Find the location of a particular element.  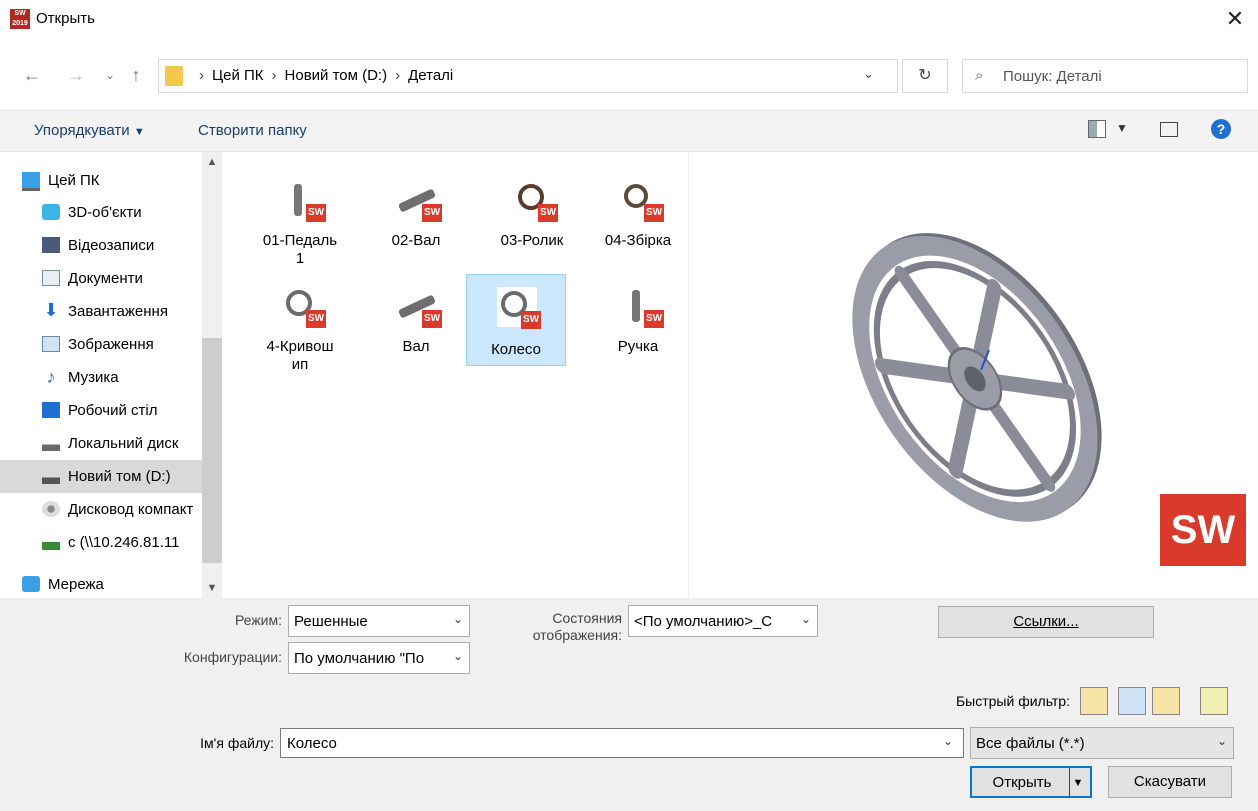

file-item: SW Вал is located at coordinates (416, 324).